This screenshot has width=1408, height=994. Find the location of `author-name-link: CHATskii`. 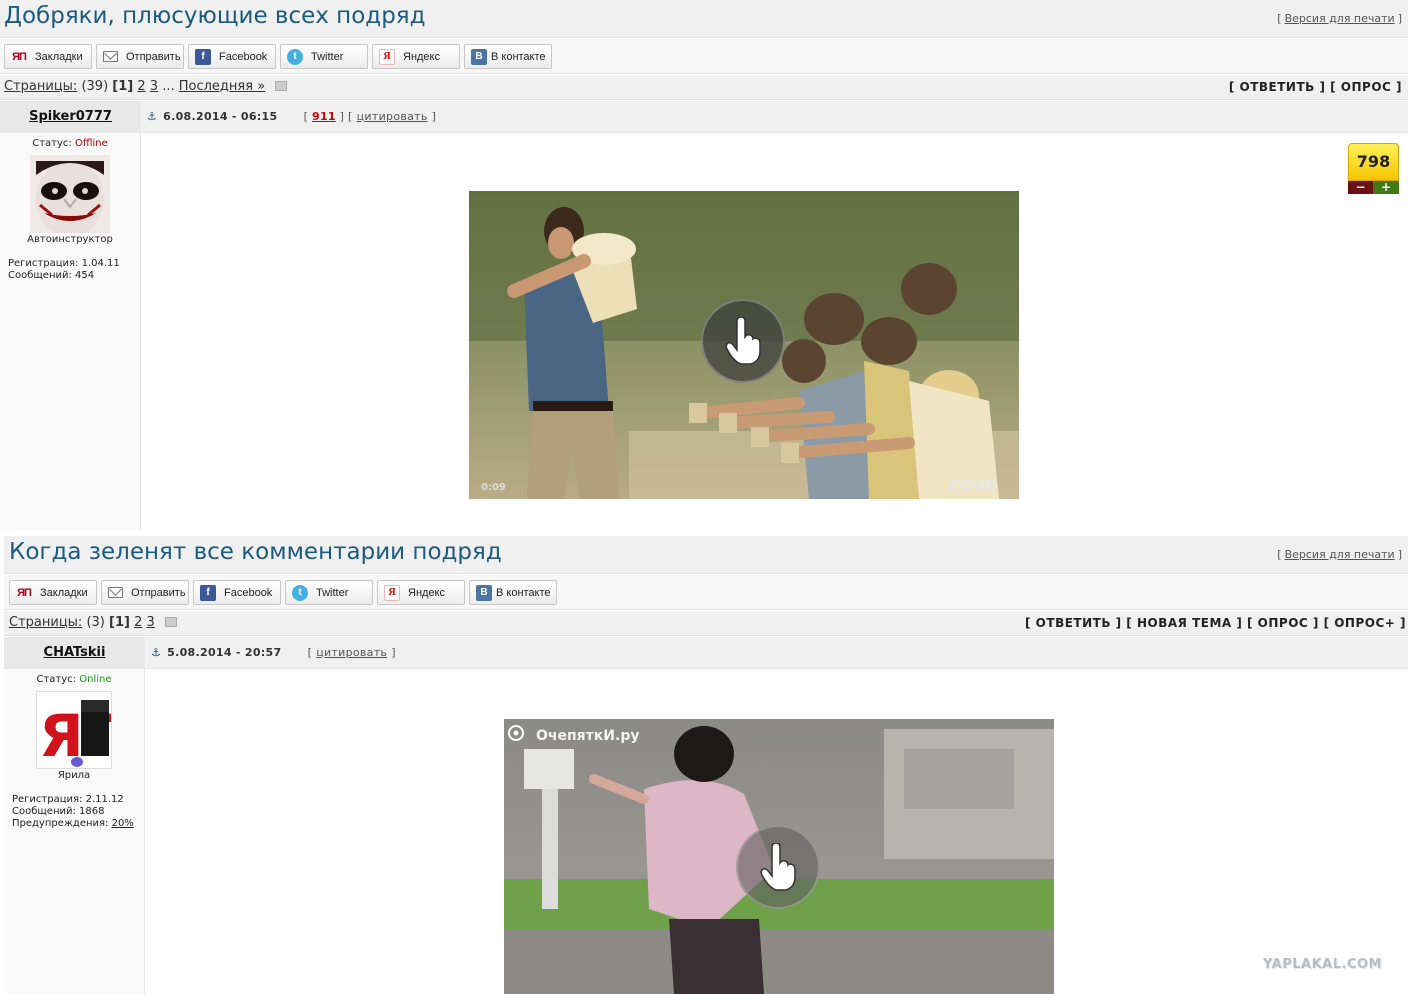

author-name-link: CHATskii is located at coordinates (74, 653).